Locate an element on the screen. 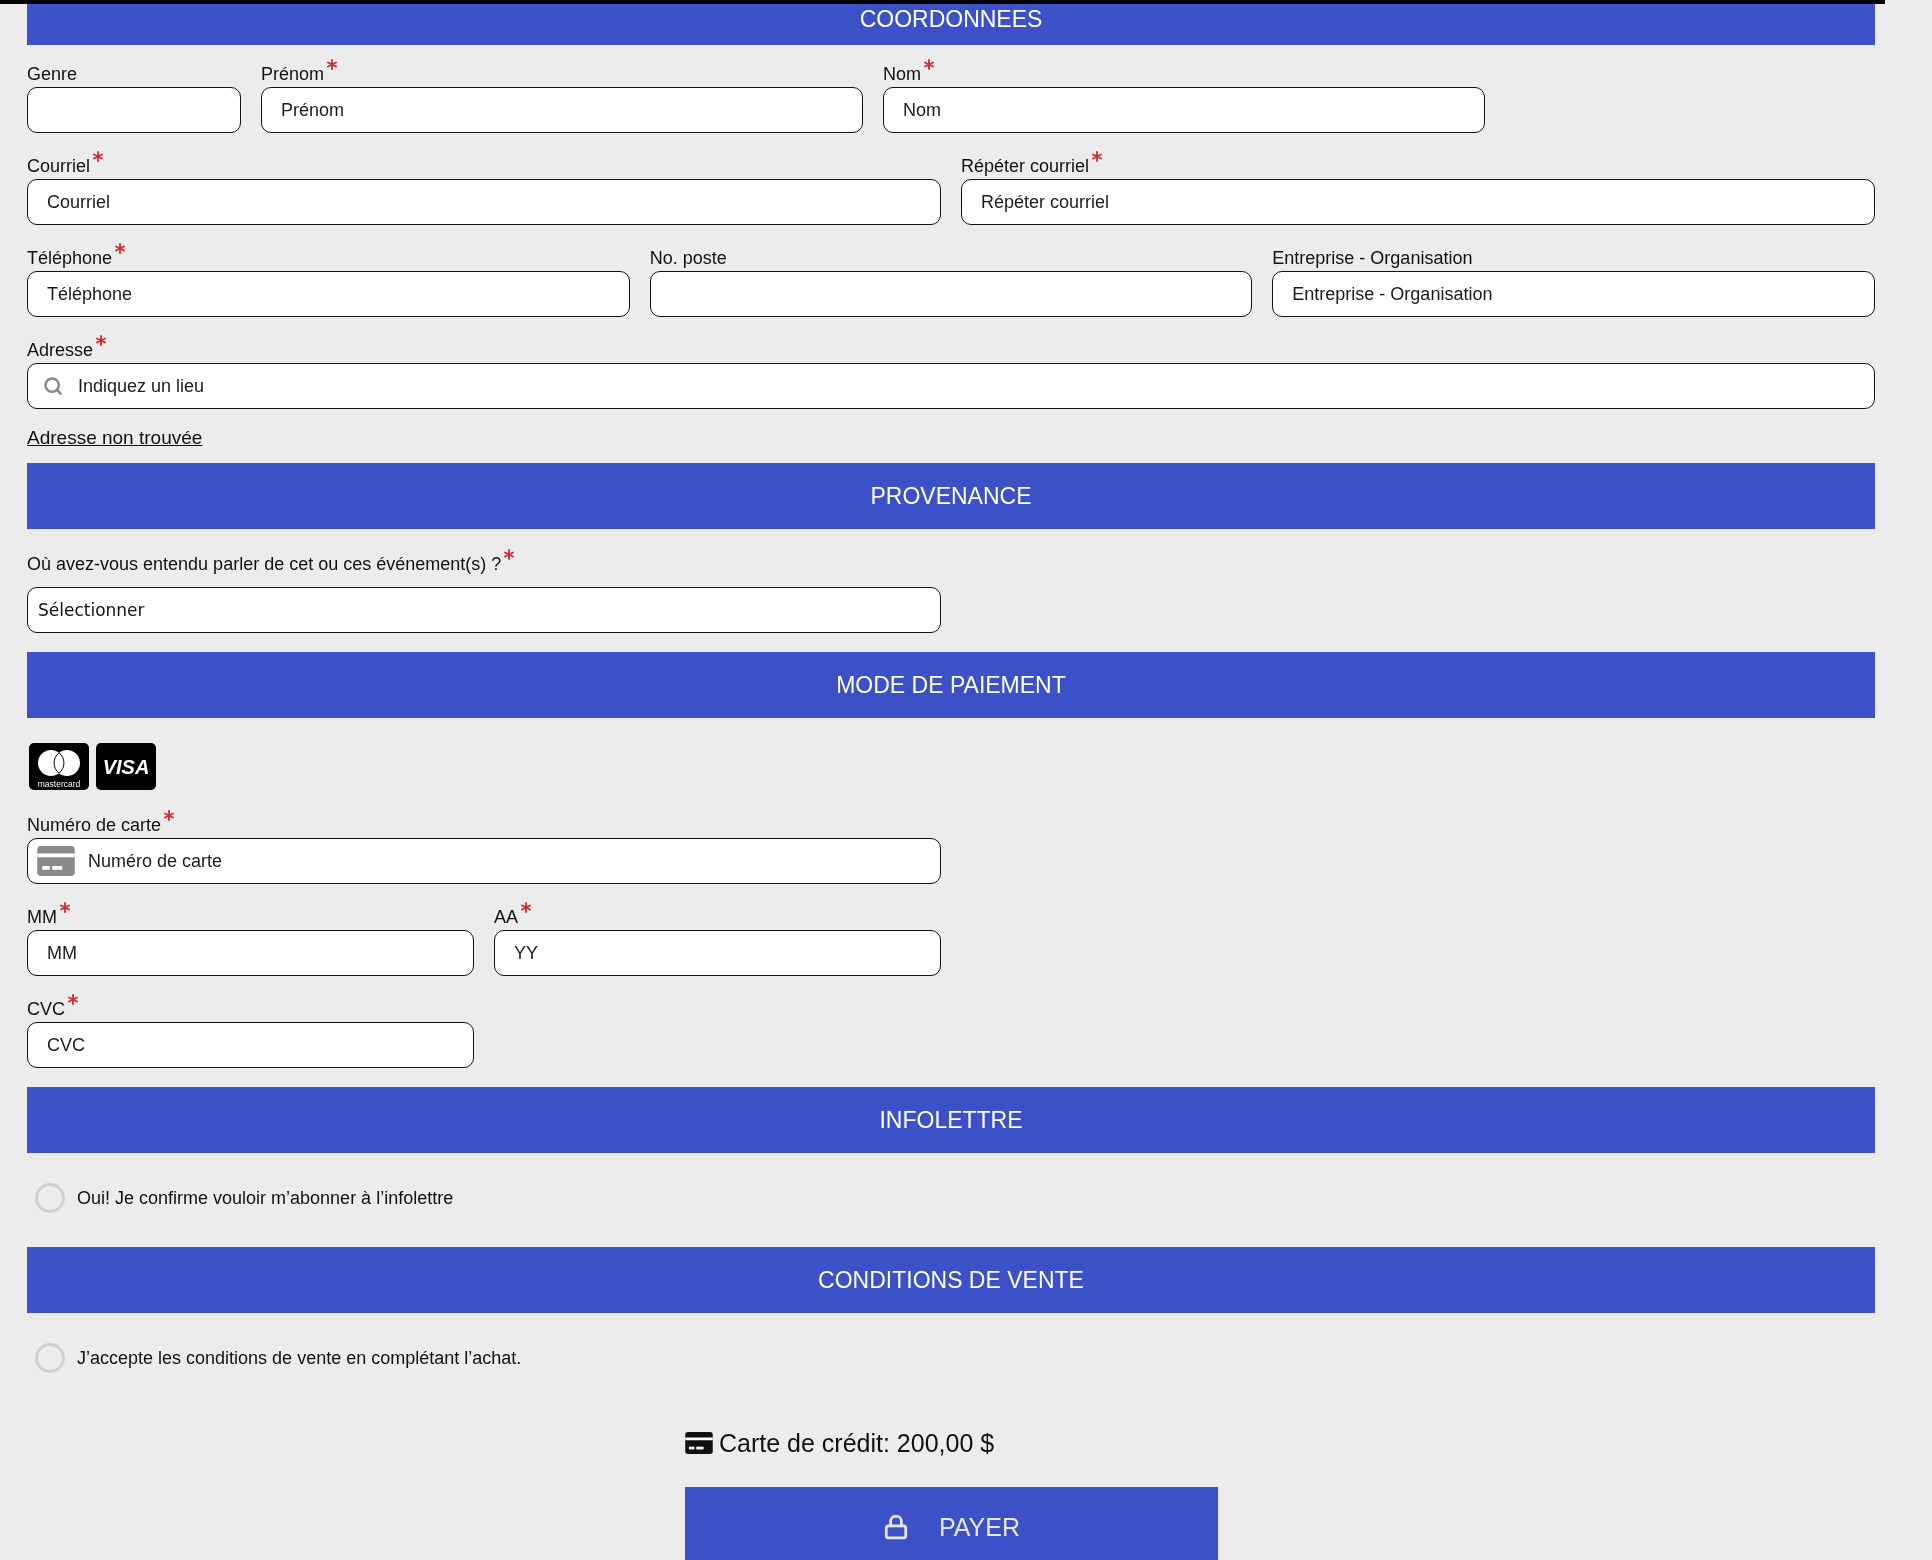 The image size is (1932, 1560). field-label: Entreprise - Organisation is located at coordinates (1372, 258).